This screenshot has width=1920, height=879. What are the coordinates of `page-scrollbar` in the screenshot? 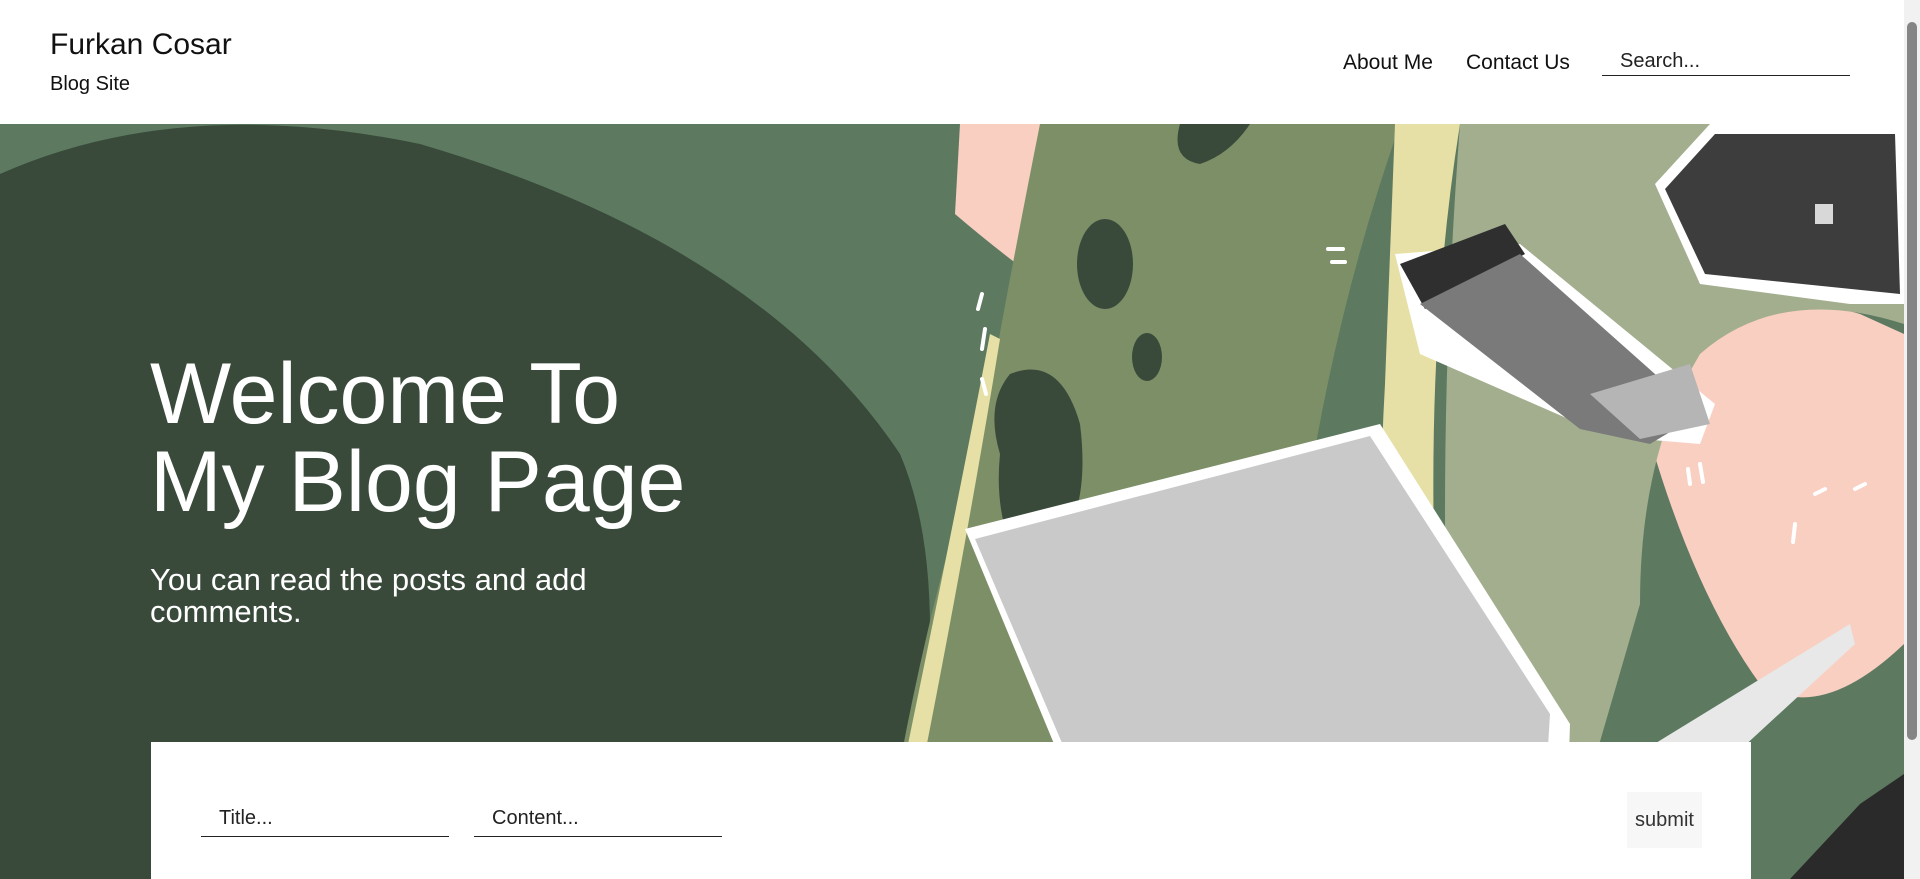 It's located at (1912, 439).